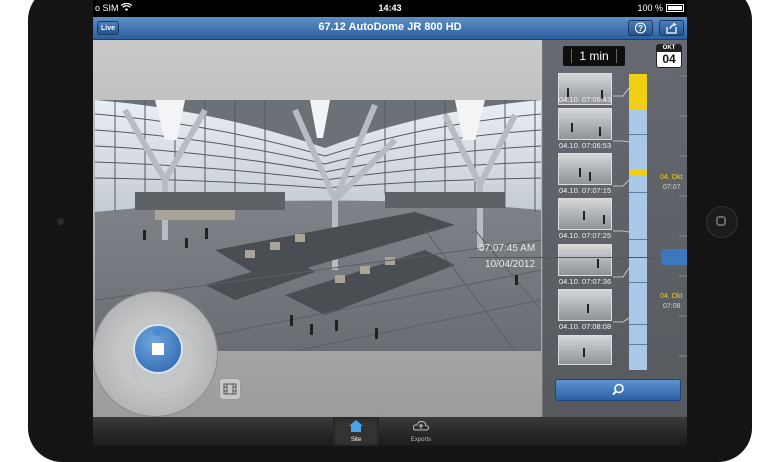  What do you see at coordinates (60, 221) in the screenshot?
I see `camera-lens` at bounding box center [60, 221].